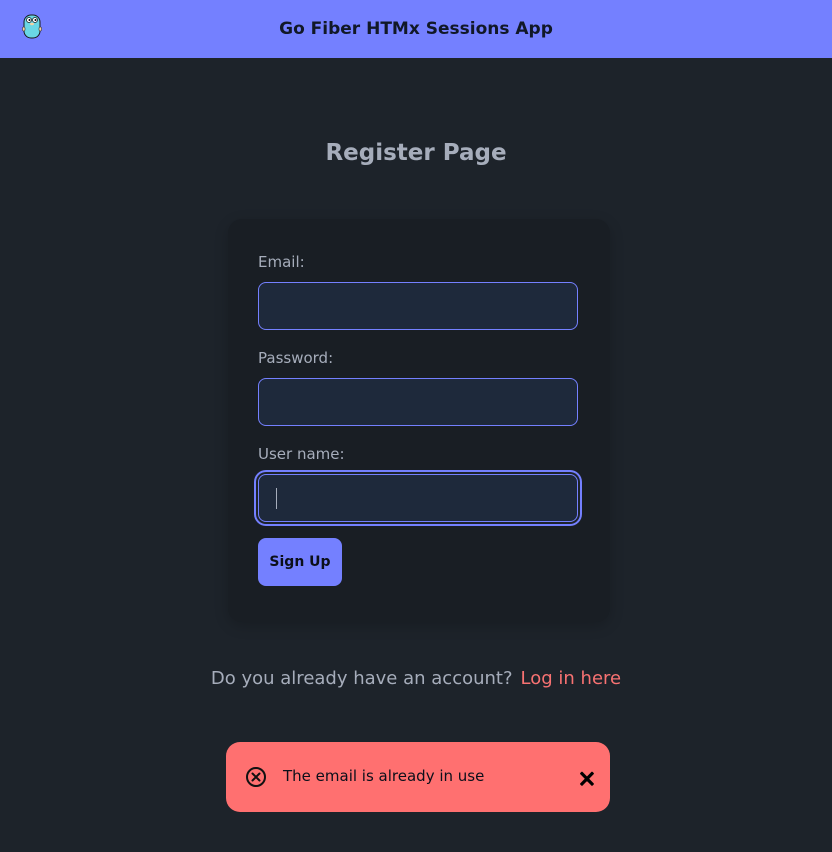 The width and height of the screenshot is (832, 852). Describe the element at coordinates (418, 498) in the screenshot. I see `username-input` at that location.